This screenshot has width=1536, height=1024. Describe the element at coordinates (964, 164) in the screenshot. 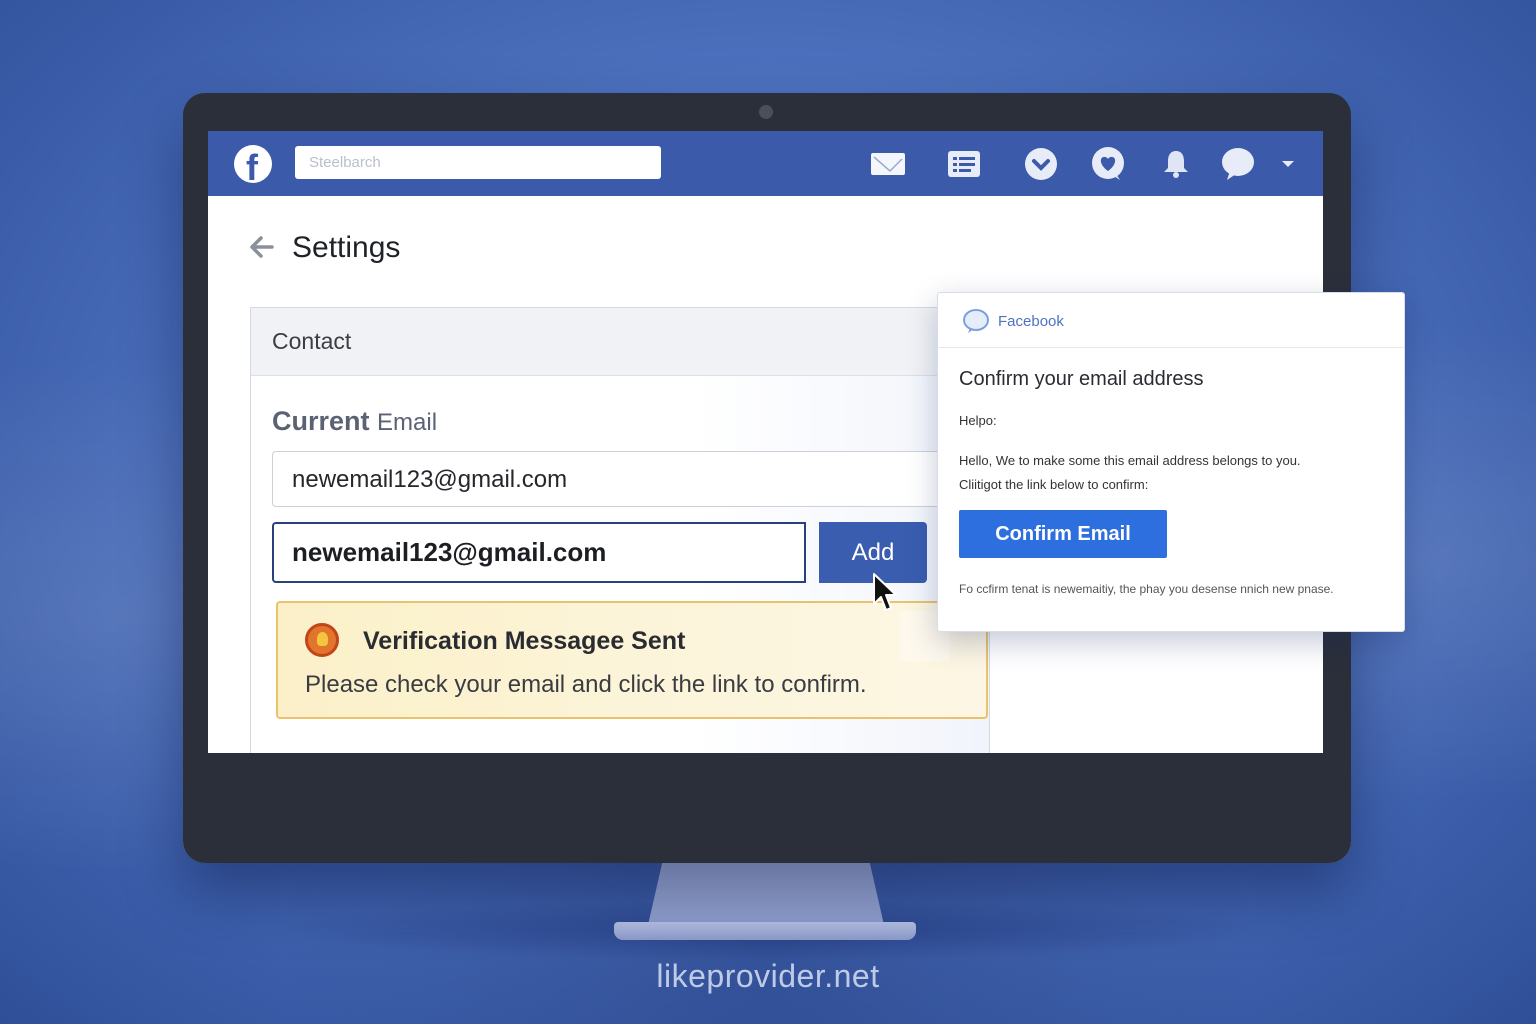

I see `news-feed-icon` at that location.